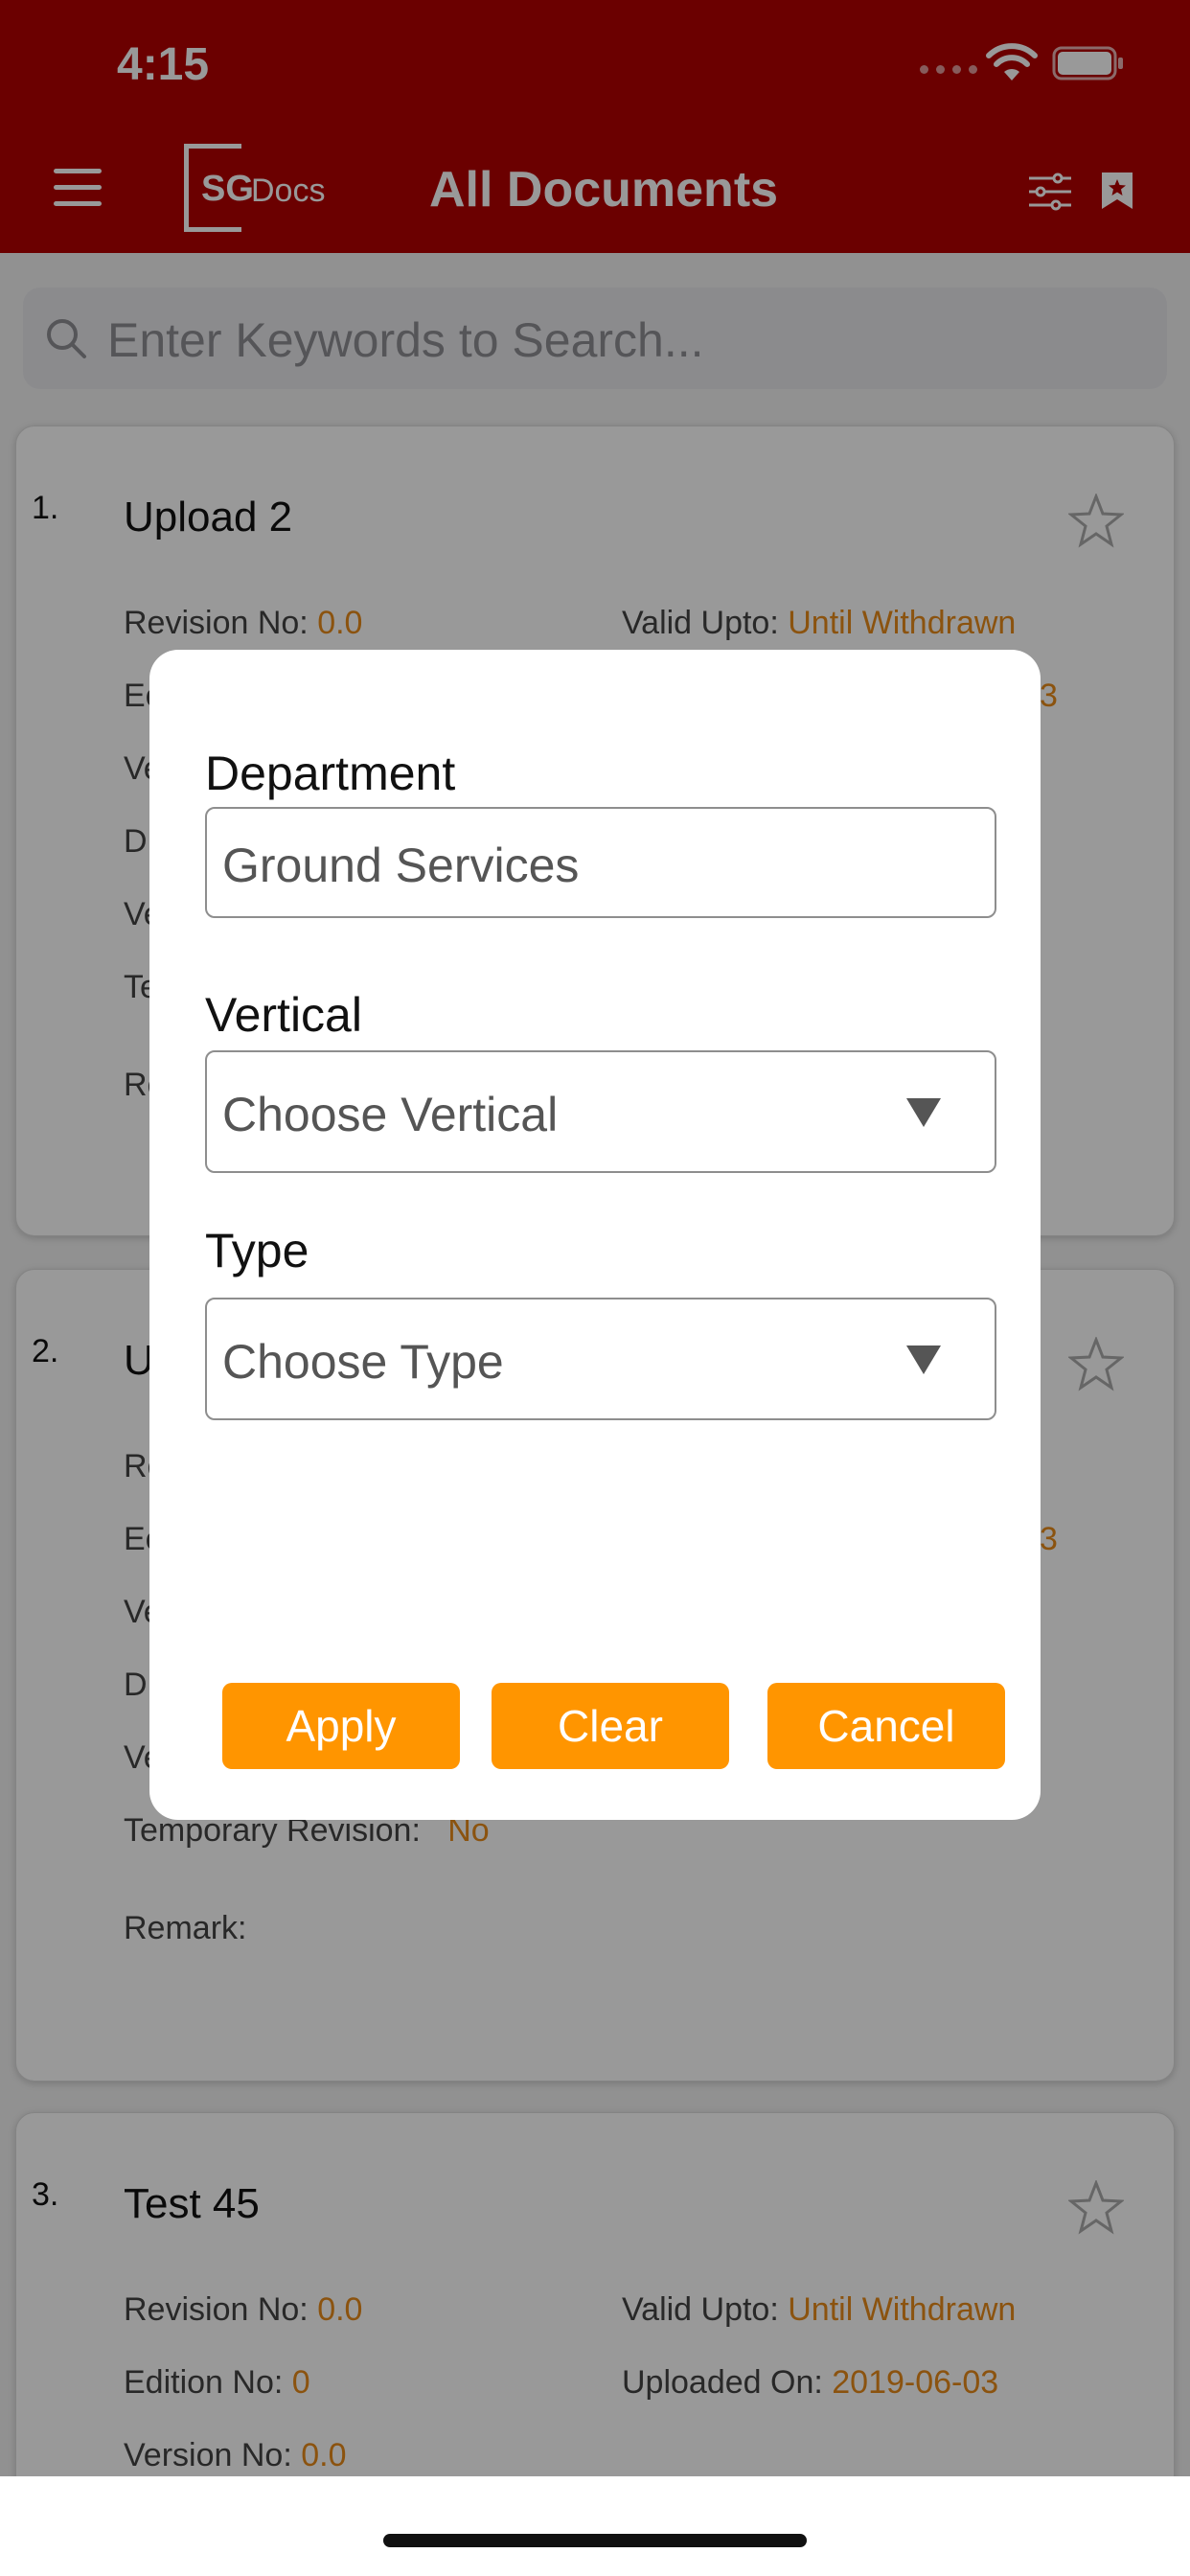  What do you see at coordinates (601, 1359) in the screenshot?
I see `type-select: Choose Type` at bounding box center [601, 1359].